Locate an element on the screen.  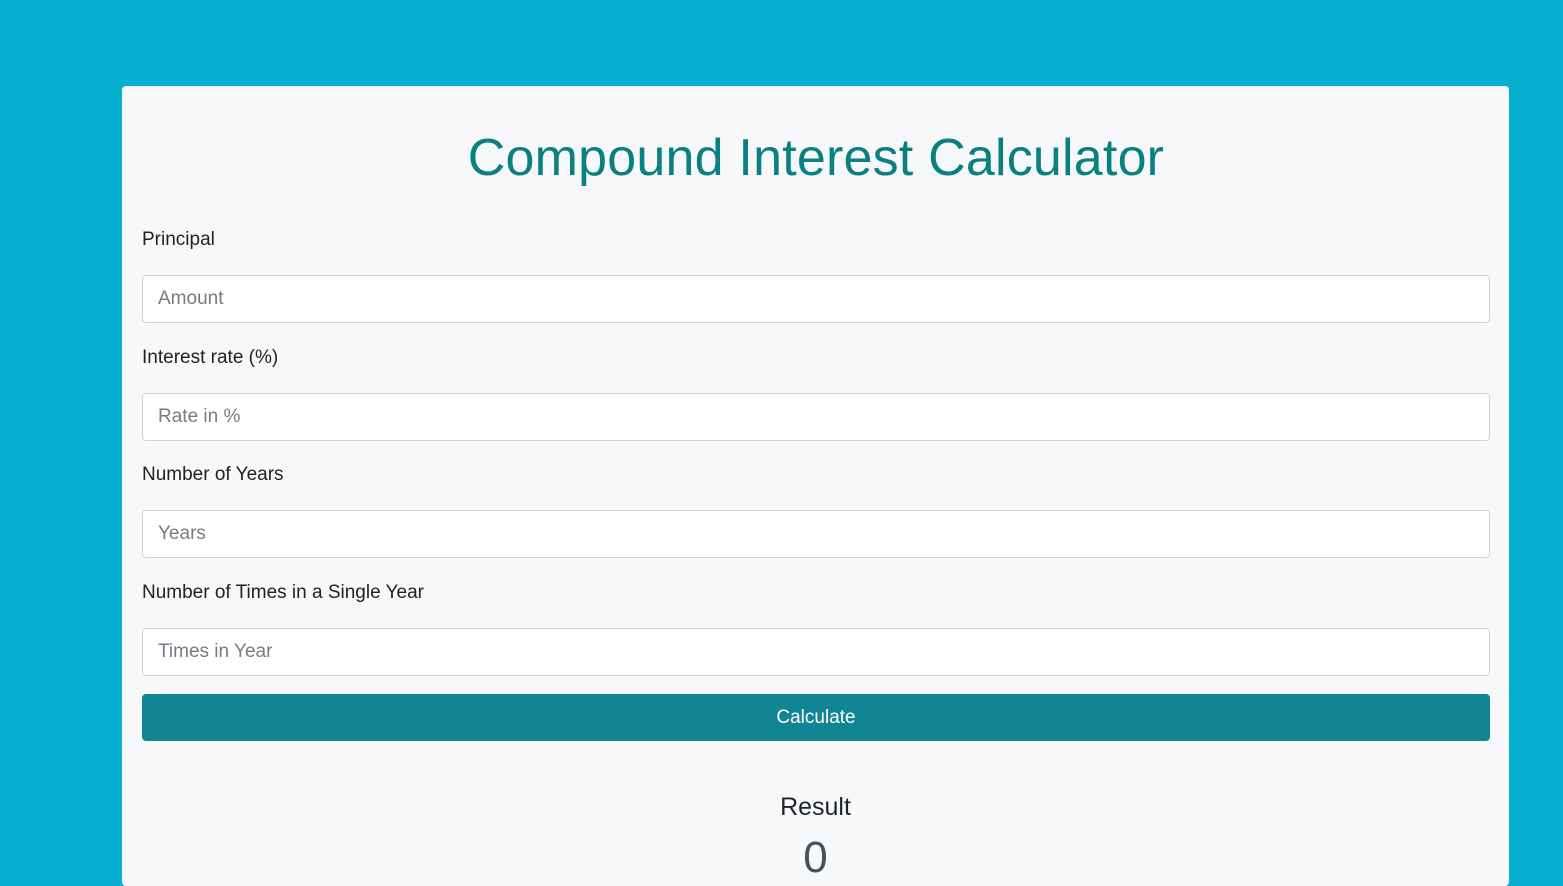
result-label: Result is located at coordinates (815, 807).